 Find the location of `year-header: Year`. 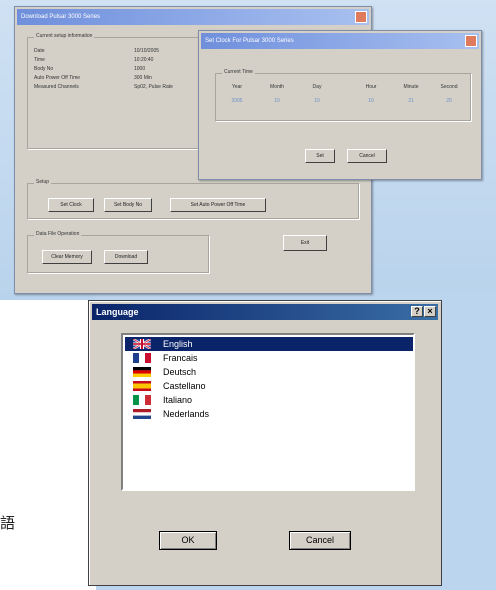

year-header: Year is located at coordinates (237, 87).